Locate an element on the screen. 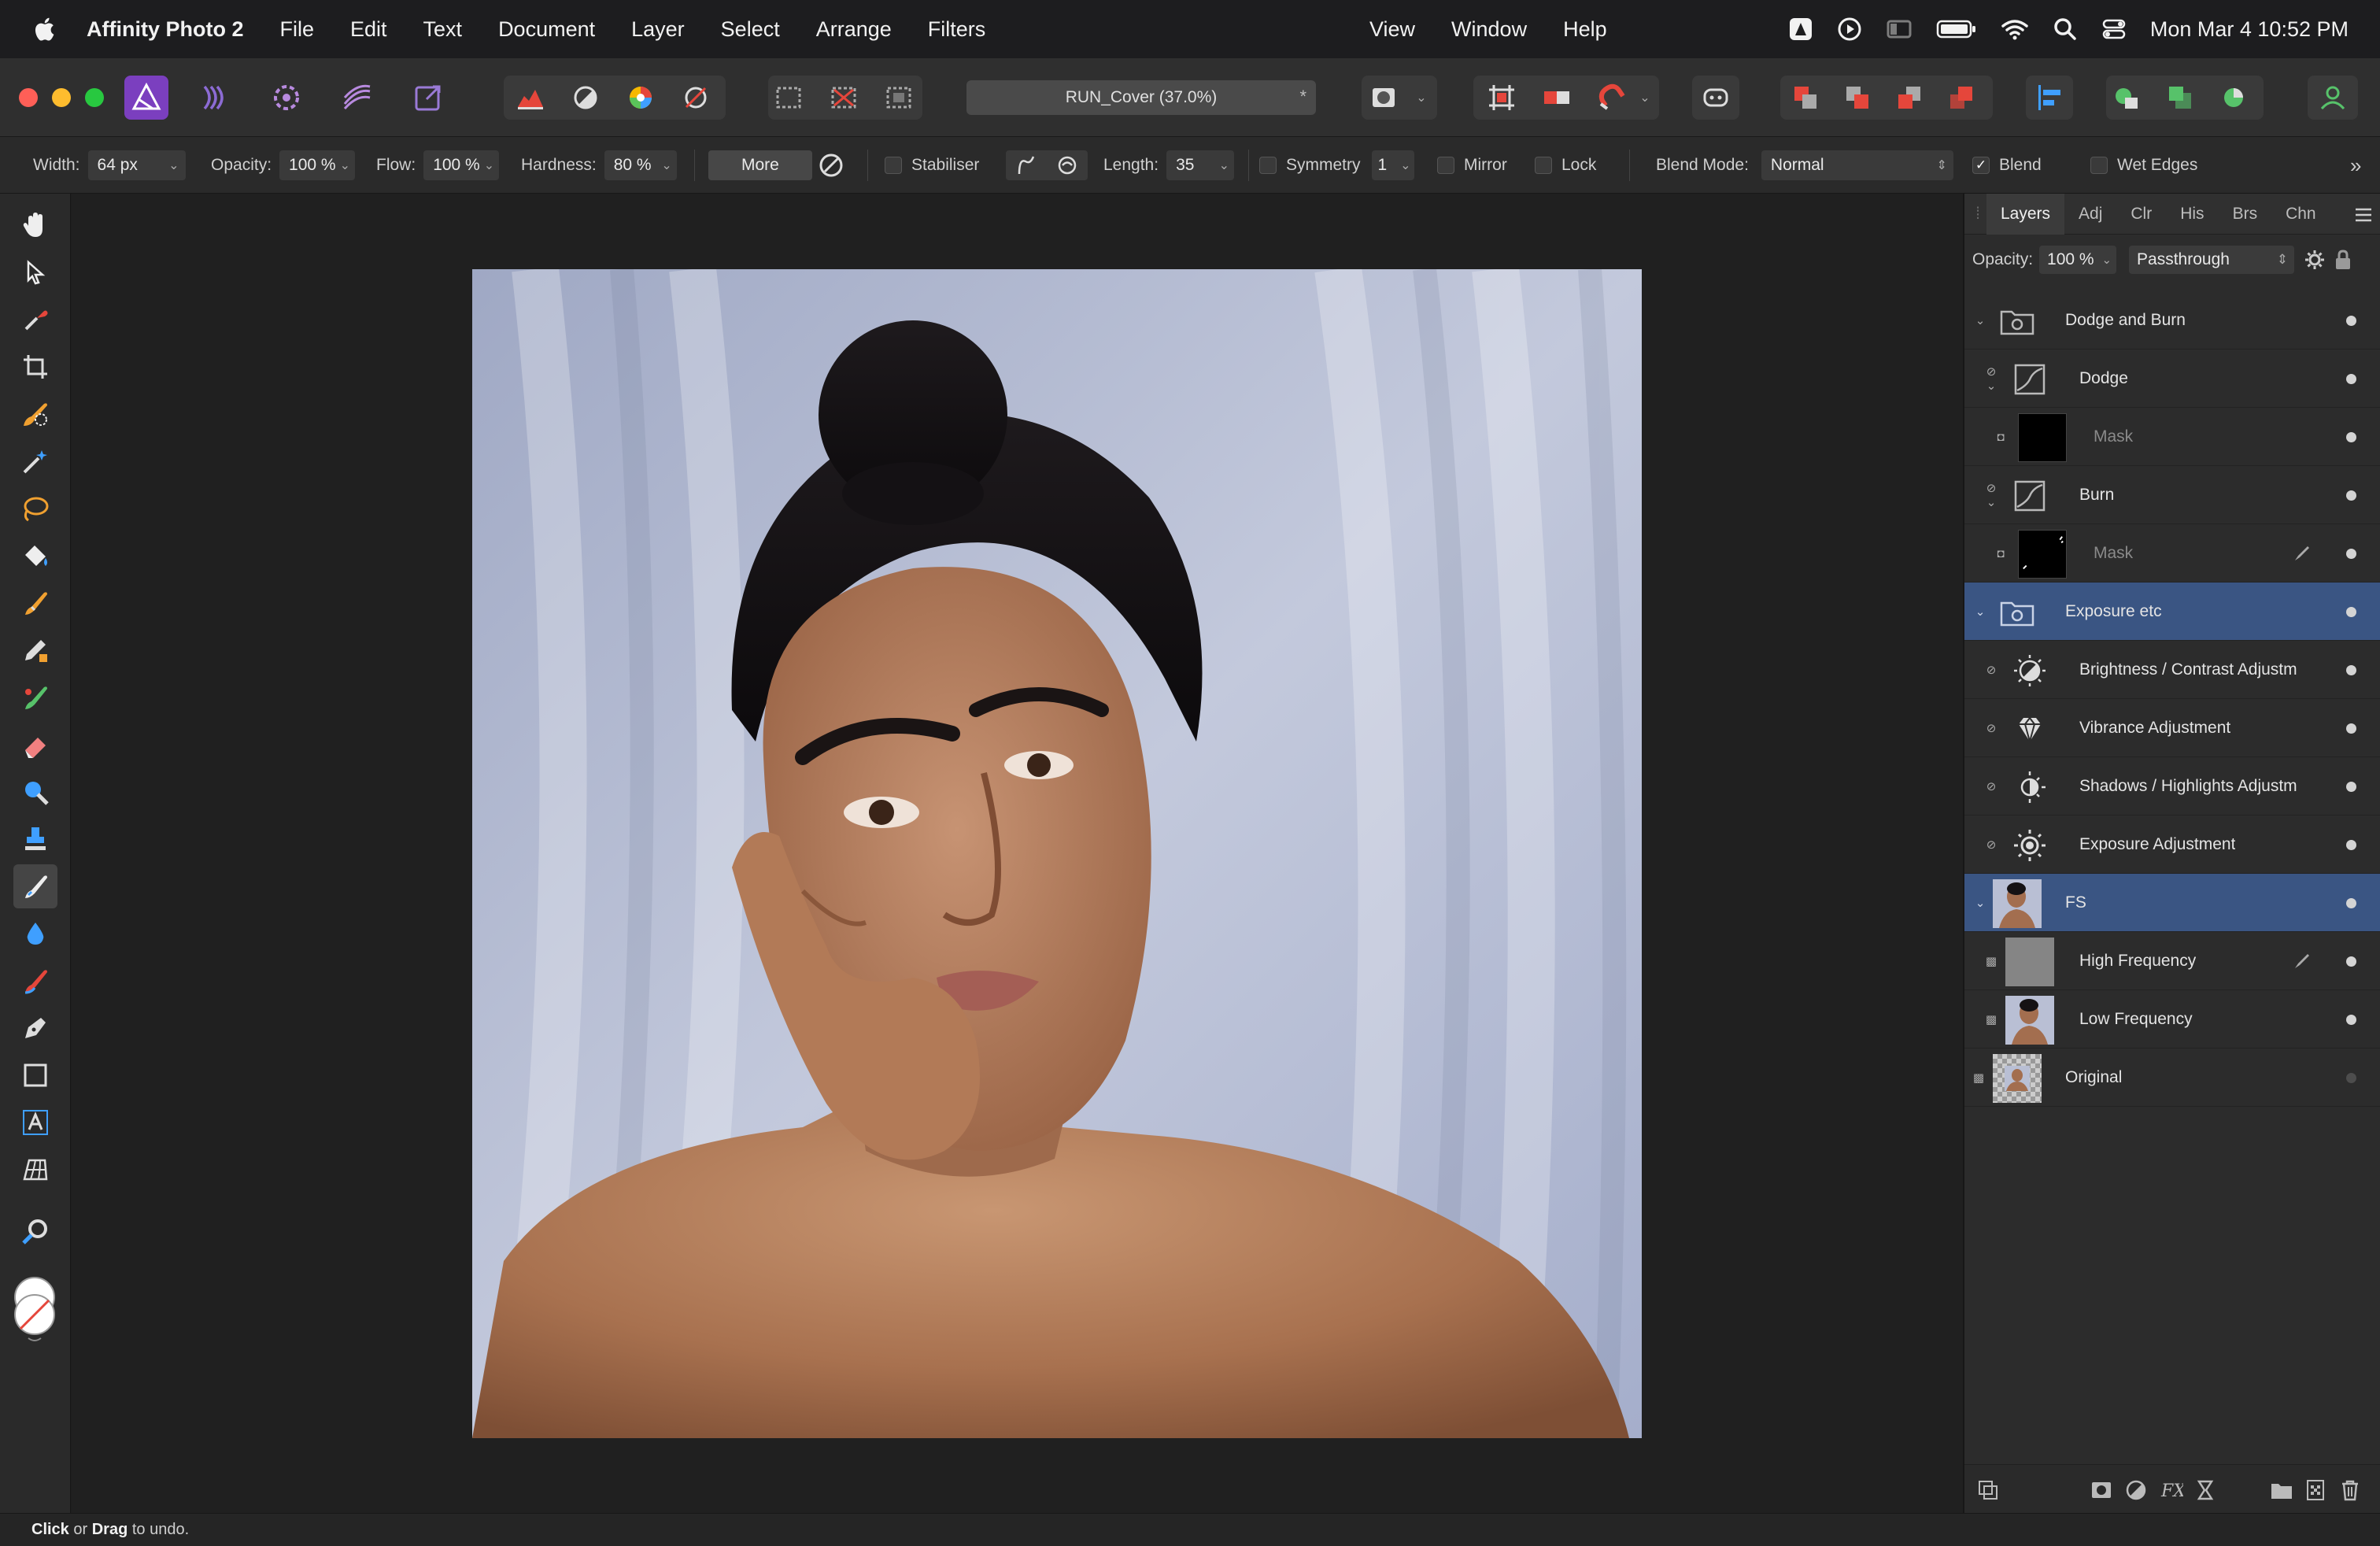 This screenshot has height=1546, width=2380. mirror-checkbox is located at coordinates (1445, 165).